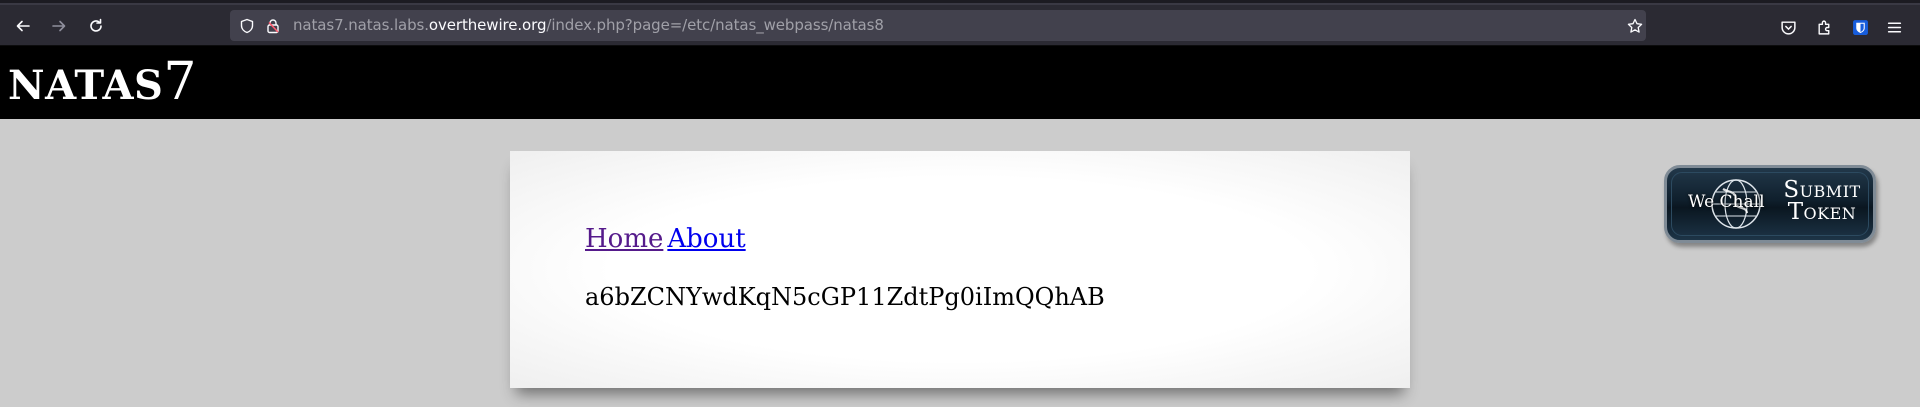 The height and width of the screenshot is (407, 1920). I want to click on lock-icon, so click(272, 25).